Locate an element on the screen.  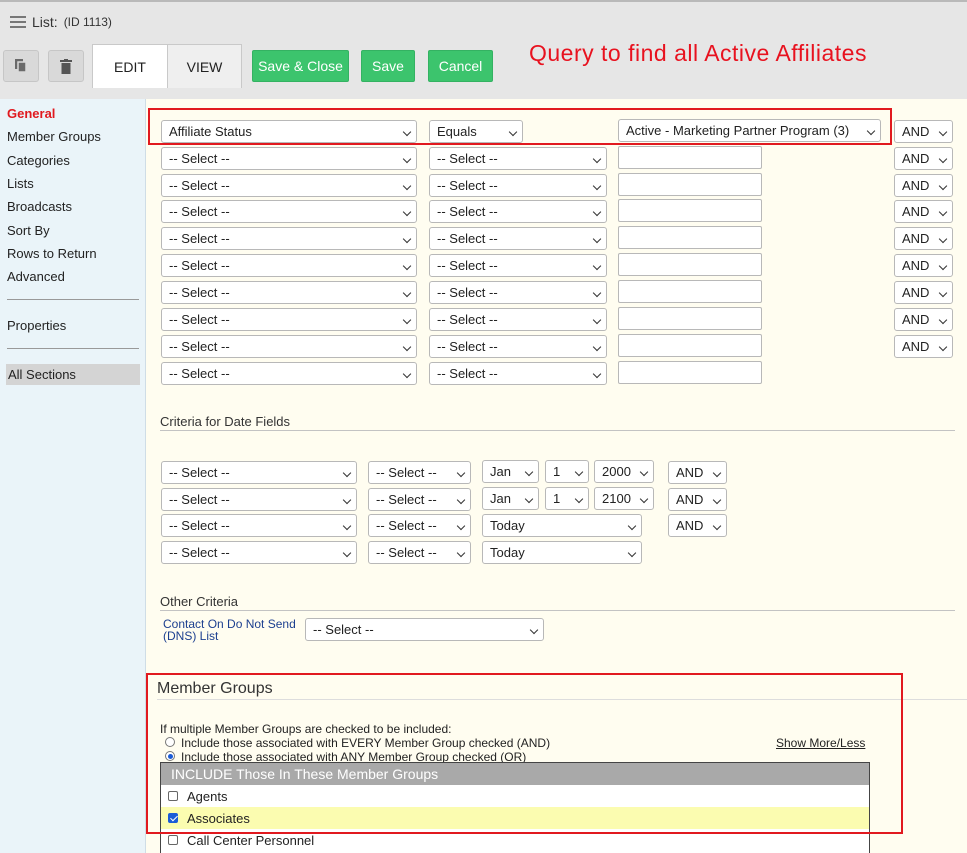
highlight-box is located at coordinates (524, 753).